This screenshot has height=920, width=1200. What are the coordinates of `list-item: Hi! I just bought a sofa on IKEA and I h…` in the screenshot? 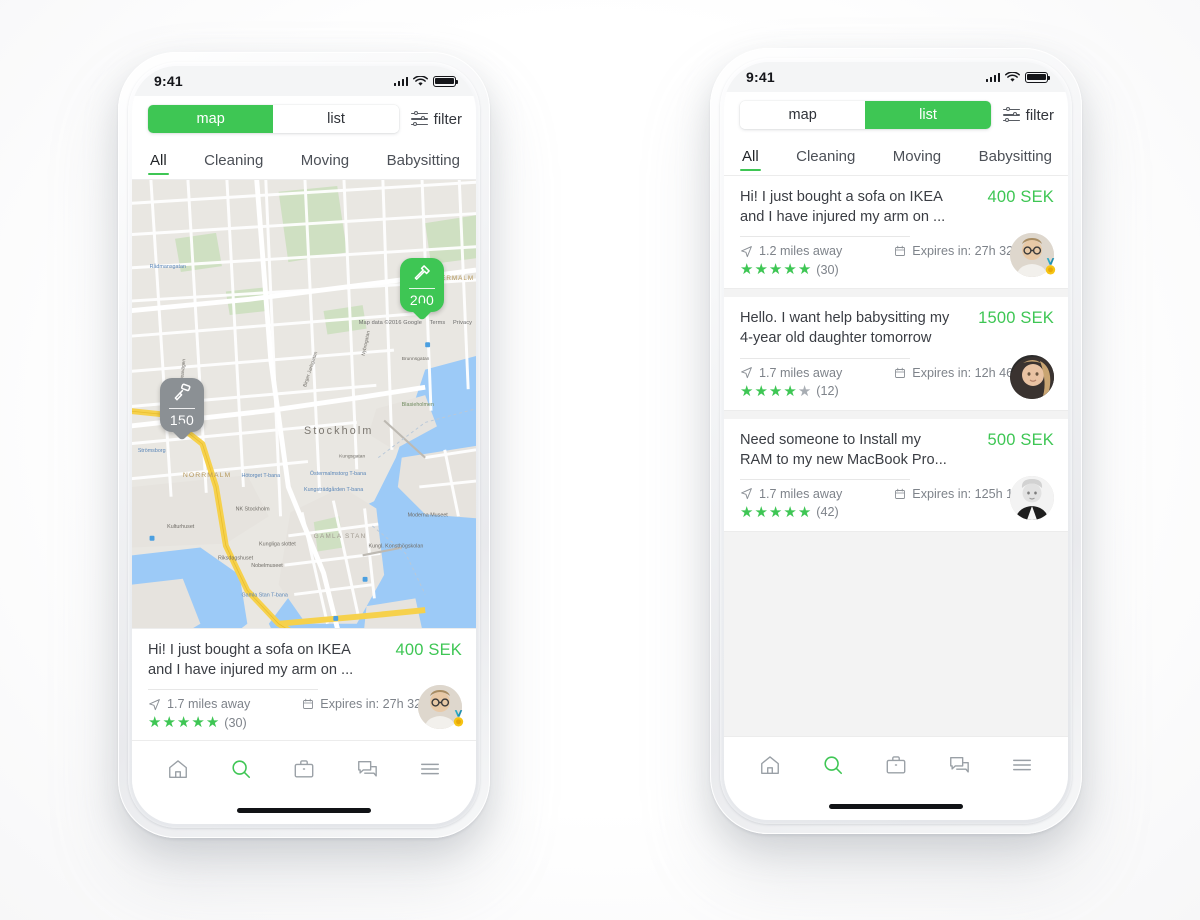 It's located at (896, 233).